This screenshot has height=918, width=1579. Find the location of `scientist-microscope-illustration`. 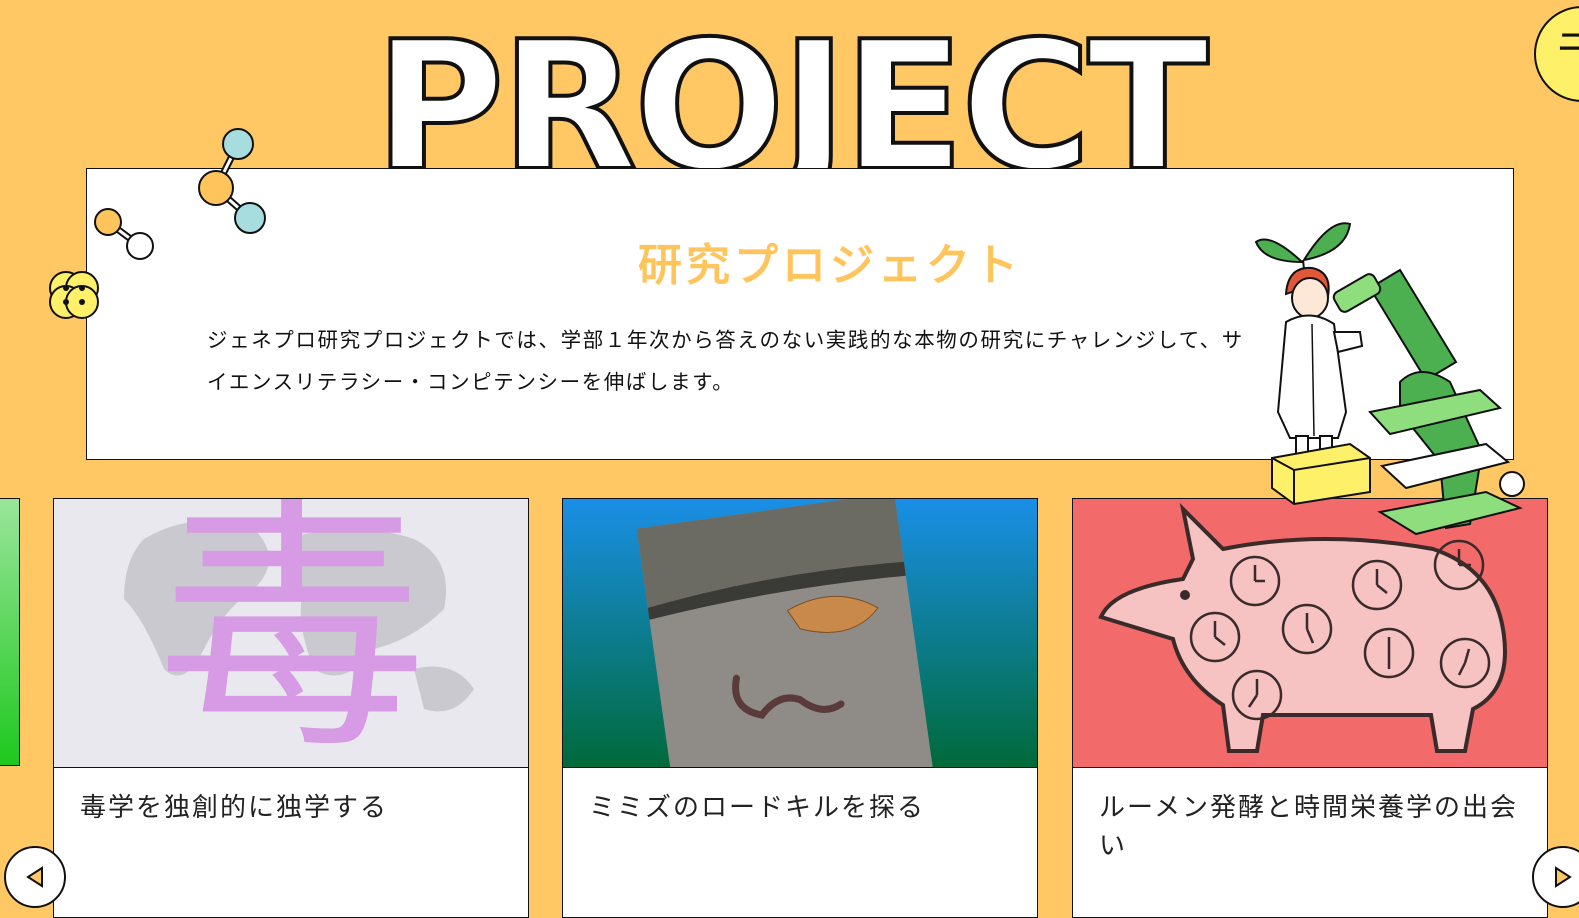

scientist-microscope-illustration is located at coordinates (1389, 379).